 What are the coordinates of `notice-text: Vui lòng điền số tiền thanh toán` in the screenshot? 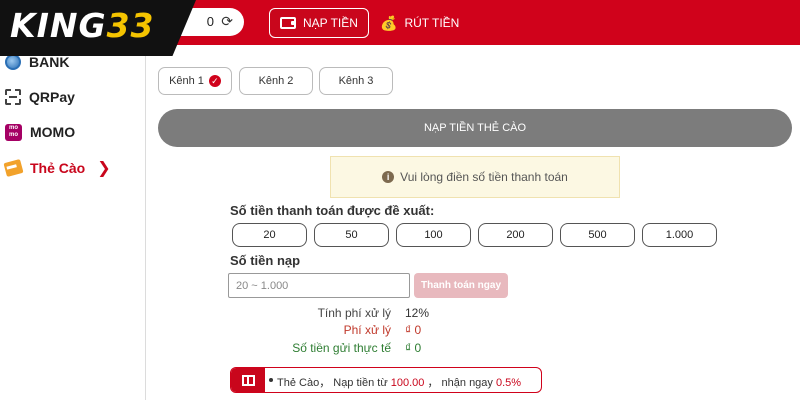 It's located at (484, 177).